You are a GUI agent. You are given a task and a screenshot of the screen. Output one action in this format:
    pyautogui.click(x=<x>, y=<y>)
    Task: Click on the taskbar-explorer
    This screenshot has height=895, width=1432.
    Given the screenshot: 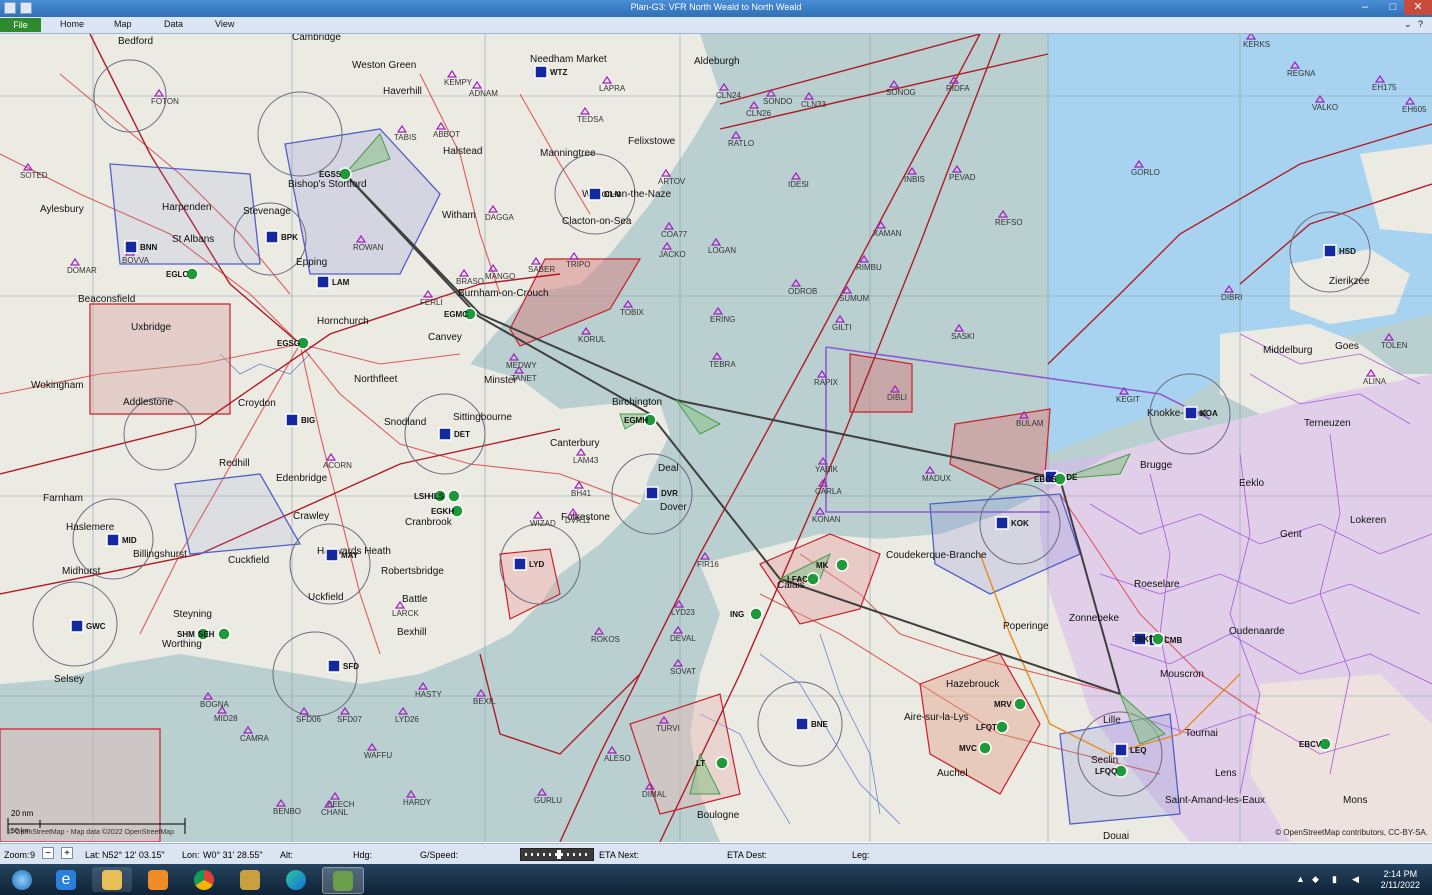 What is the action you would take?
    pyautogui.click(x=112, y=879)
    